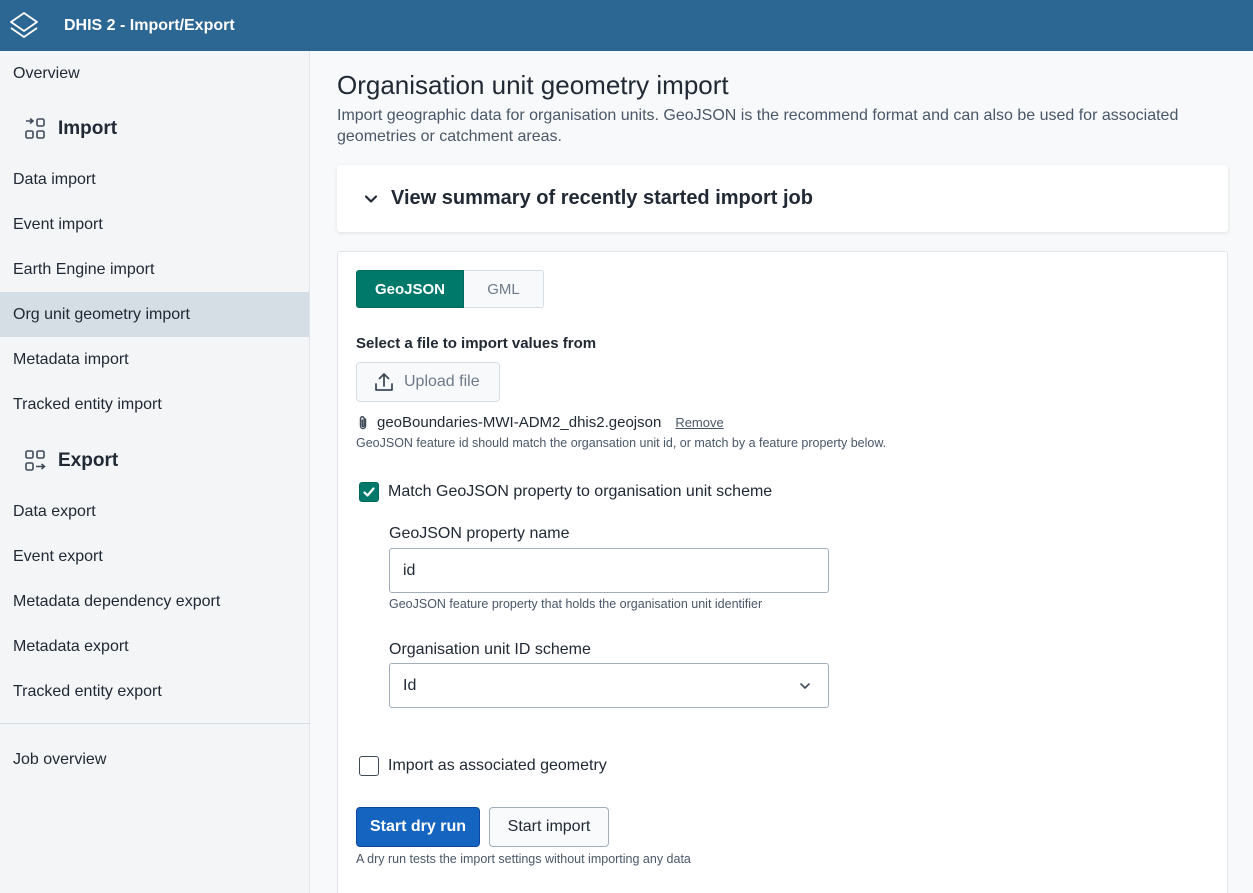  I want to click on tab-gml: GML, so click(504, 289).